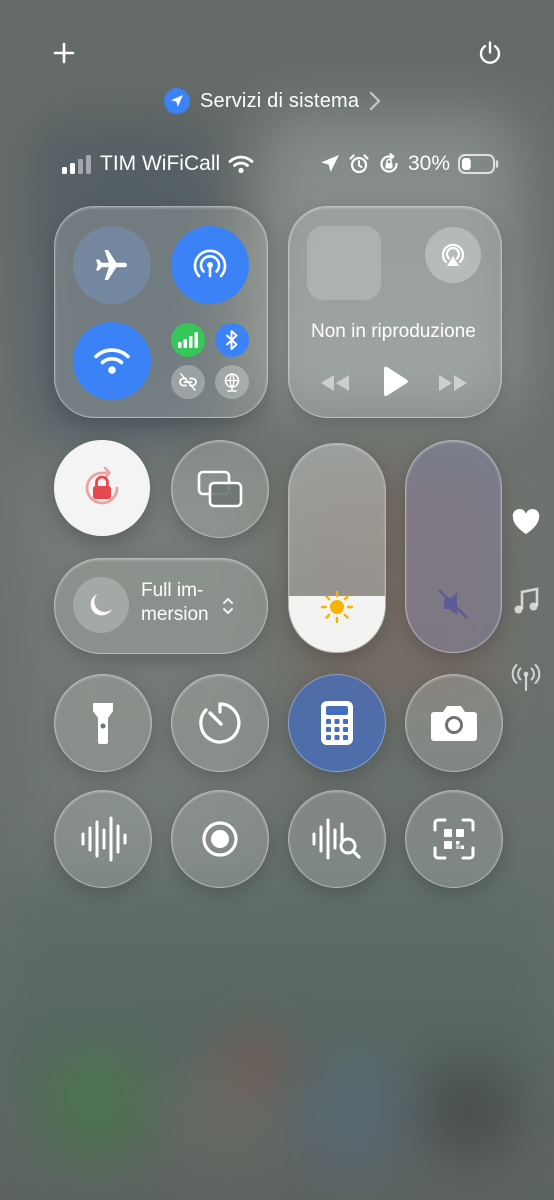  I want to click on antenna-icon, so click(526, 677).